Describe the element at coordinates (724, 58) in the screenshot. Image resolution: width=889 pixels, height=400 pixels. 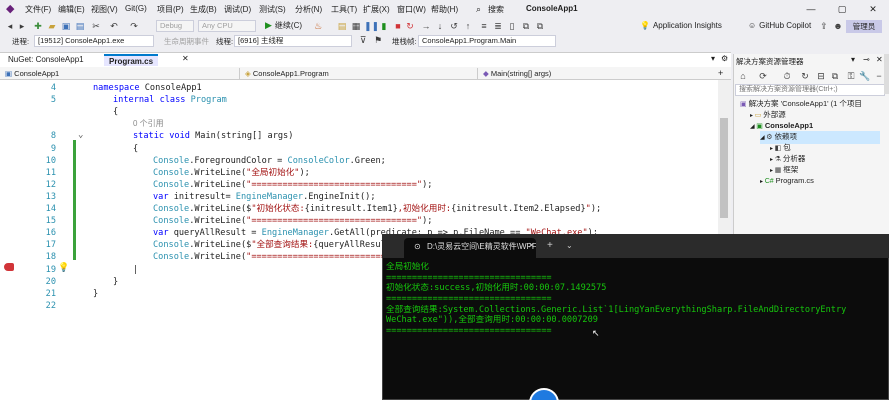
I see `gear-icon: ⚙` at that location.